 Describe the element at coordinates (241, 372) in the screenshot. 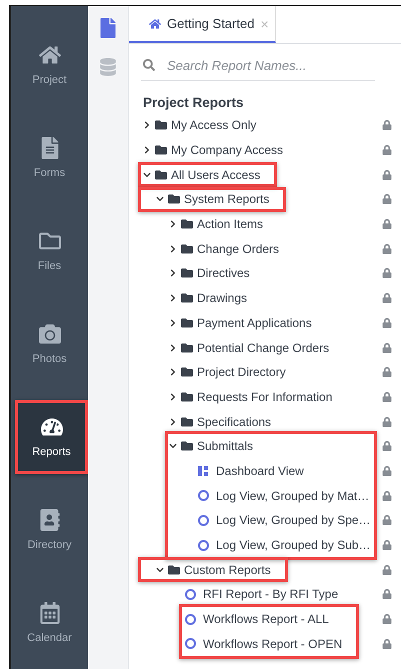

I see `tree-item: Project Directory` at that location.